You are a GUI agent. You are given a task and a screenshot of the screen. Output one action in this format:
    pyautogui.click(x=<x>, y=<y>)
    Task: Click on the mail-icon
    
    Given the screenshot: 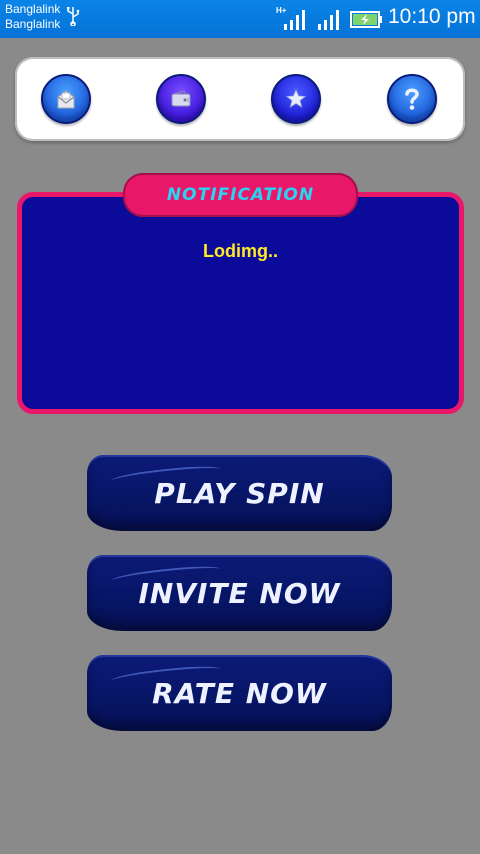 What is the action you would take?
    pyautogui.click(x=66, y=99)
    